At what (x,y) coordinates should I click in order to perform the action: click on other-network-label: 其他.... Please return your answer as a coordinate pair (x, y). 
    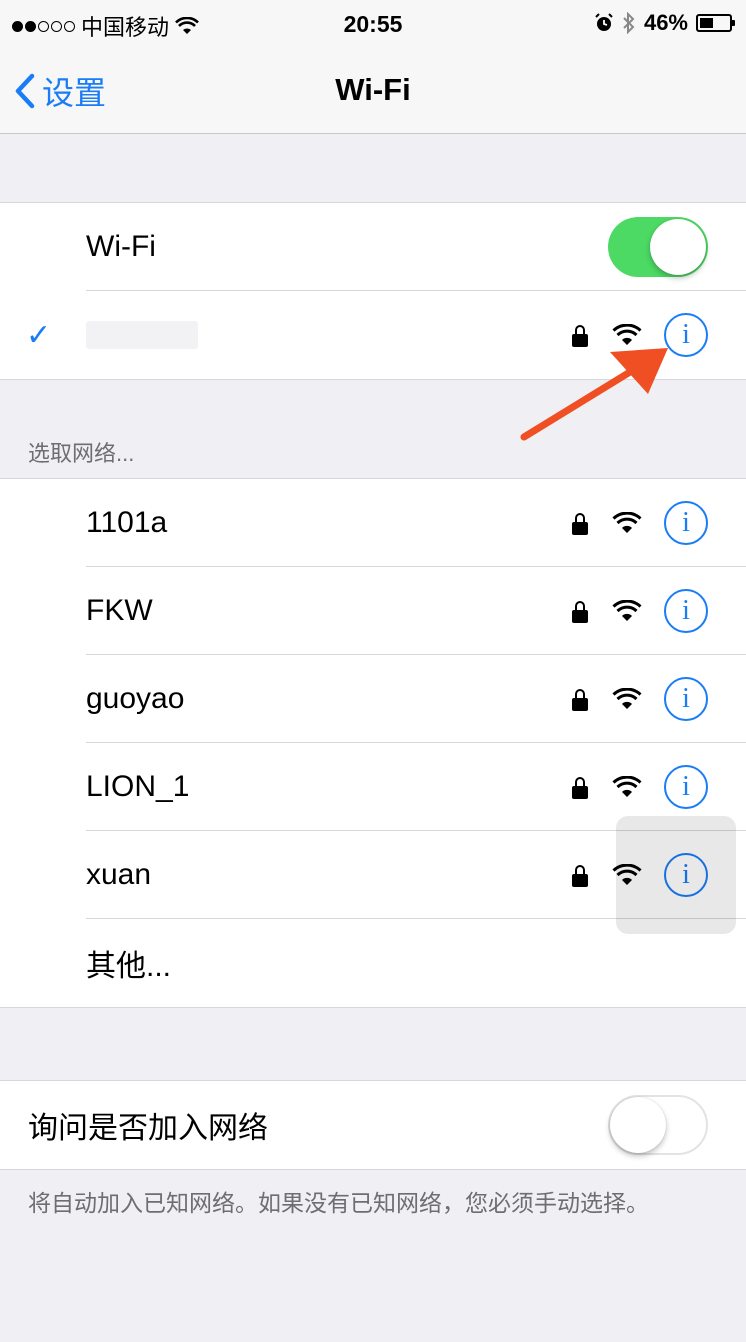
    Looking at the image, I should click on (129, 966).